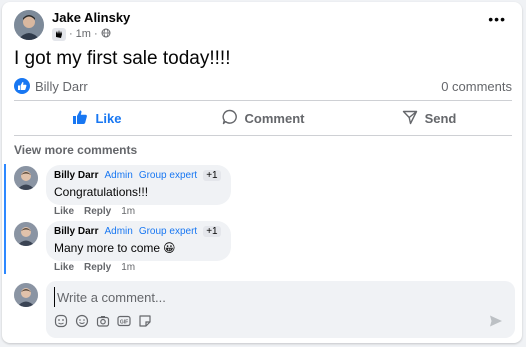 The width and height of the screenshot is (526, 347). Describe the element at coordinates (61, 321) in the screenshot. I see `sticker-icon` at that location.